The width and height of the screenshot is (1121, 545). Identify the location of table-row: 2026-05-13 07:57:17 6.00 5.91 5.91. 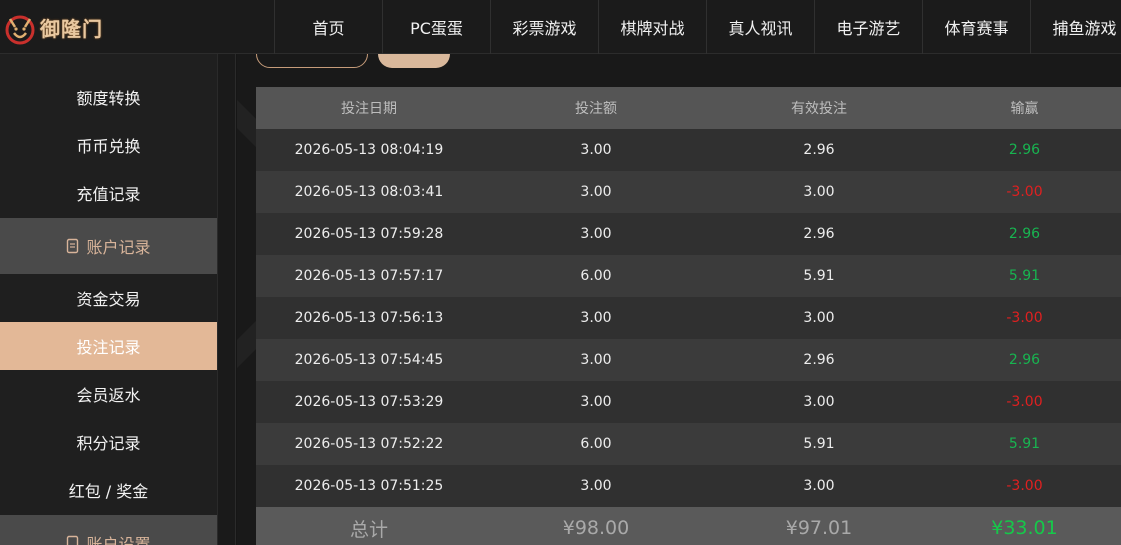
(688, 276).